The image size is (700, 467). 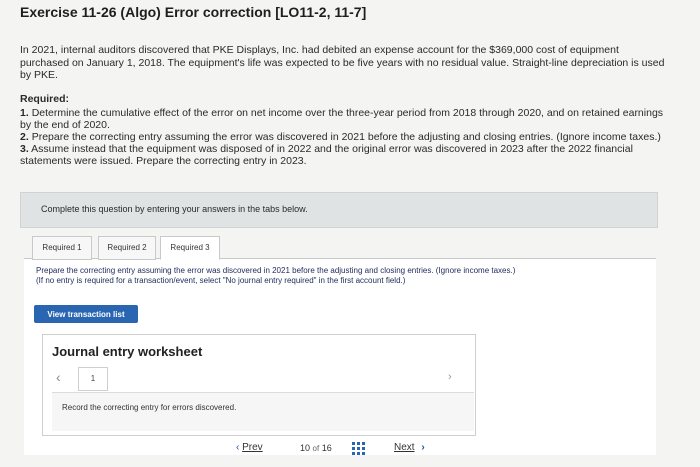 I want to click on total-questions: 16, so click(x=326, y=448).